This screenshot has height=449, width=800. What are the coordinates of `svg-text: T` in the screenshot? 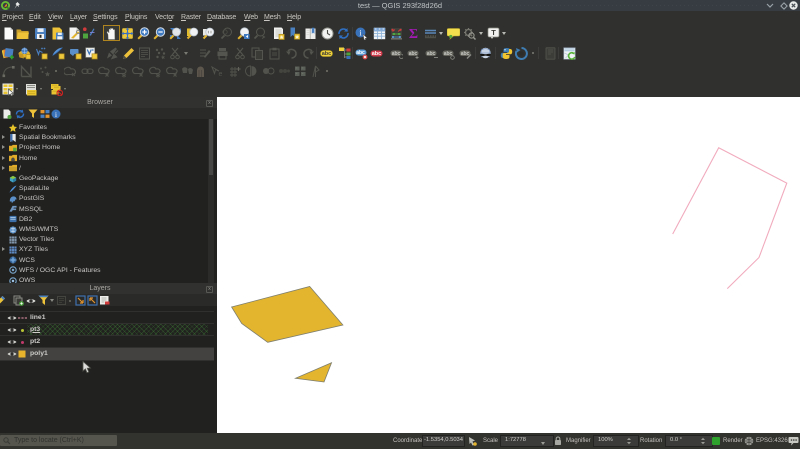 It's located at (493, 32).